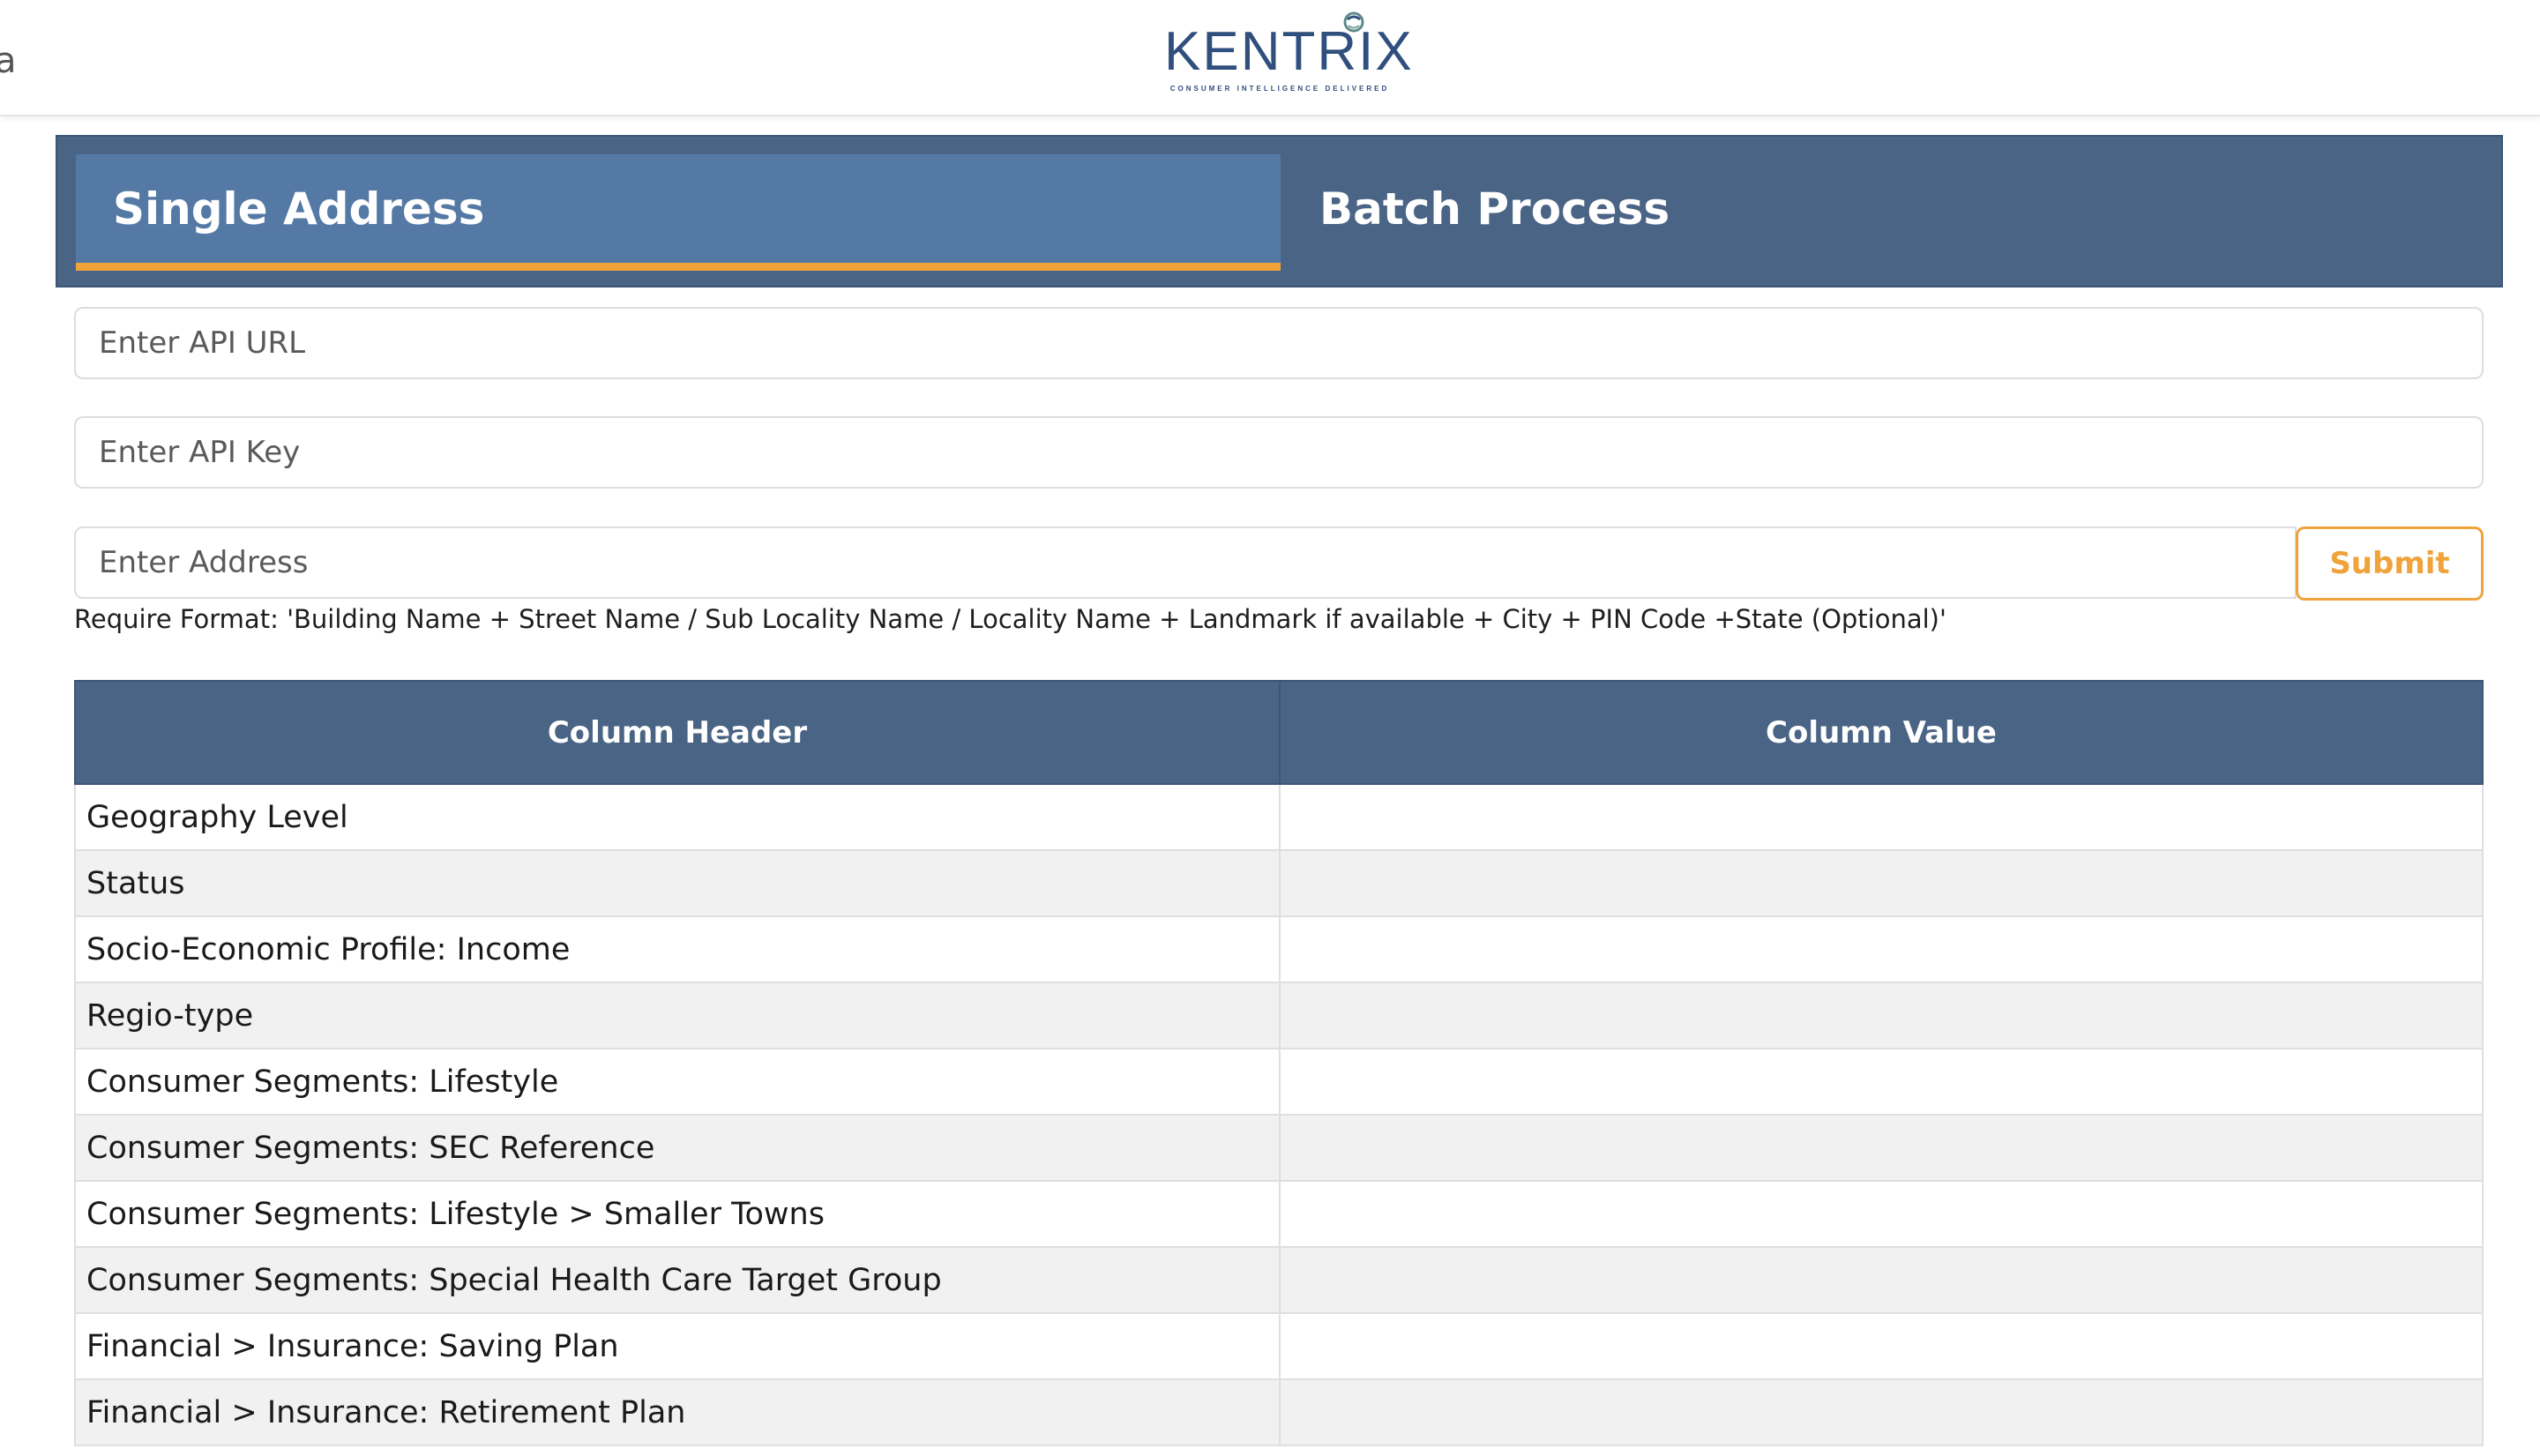 The height and width of the screenshot is (1456, 2540). What do you see at coordinates (677, 883) in the screenshot?
I see `row-header-cell: Status` at bounding box center [677, 883].